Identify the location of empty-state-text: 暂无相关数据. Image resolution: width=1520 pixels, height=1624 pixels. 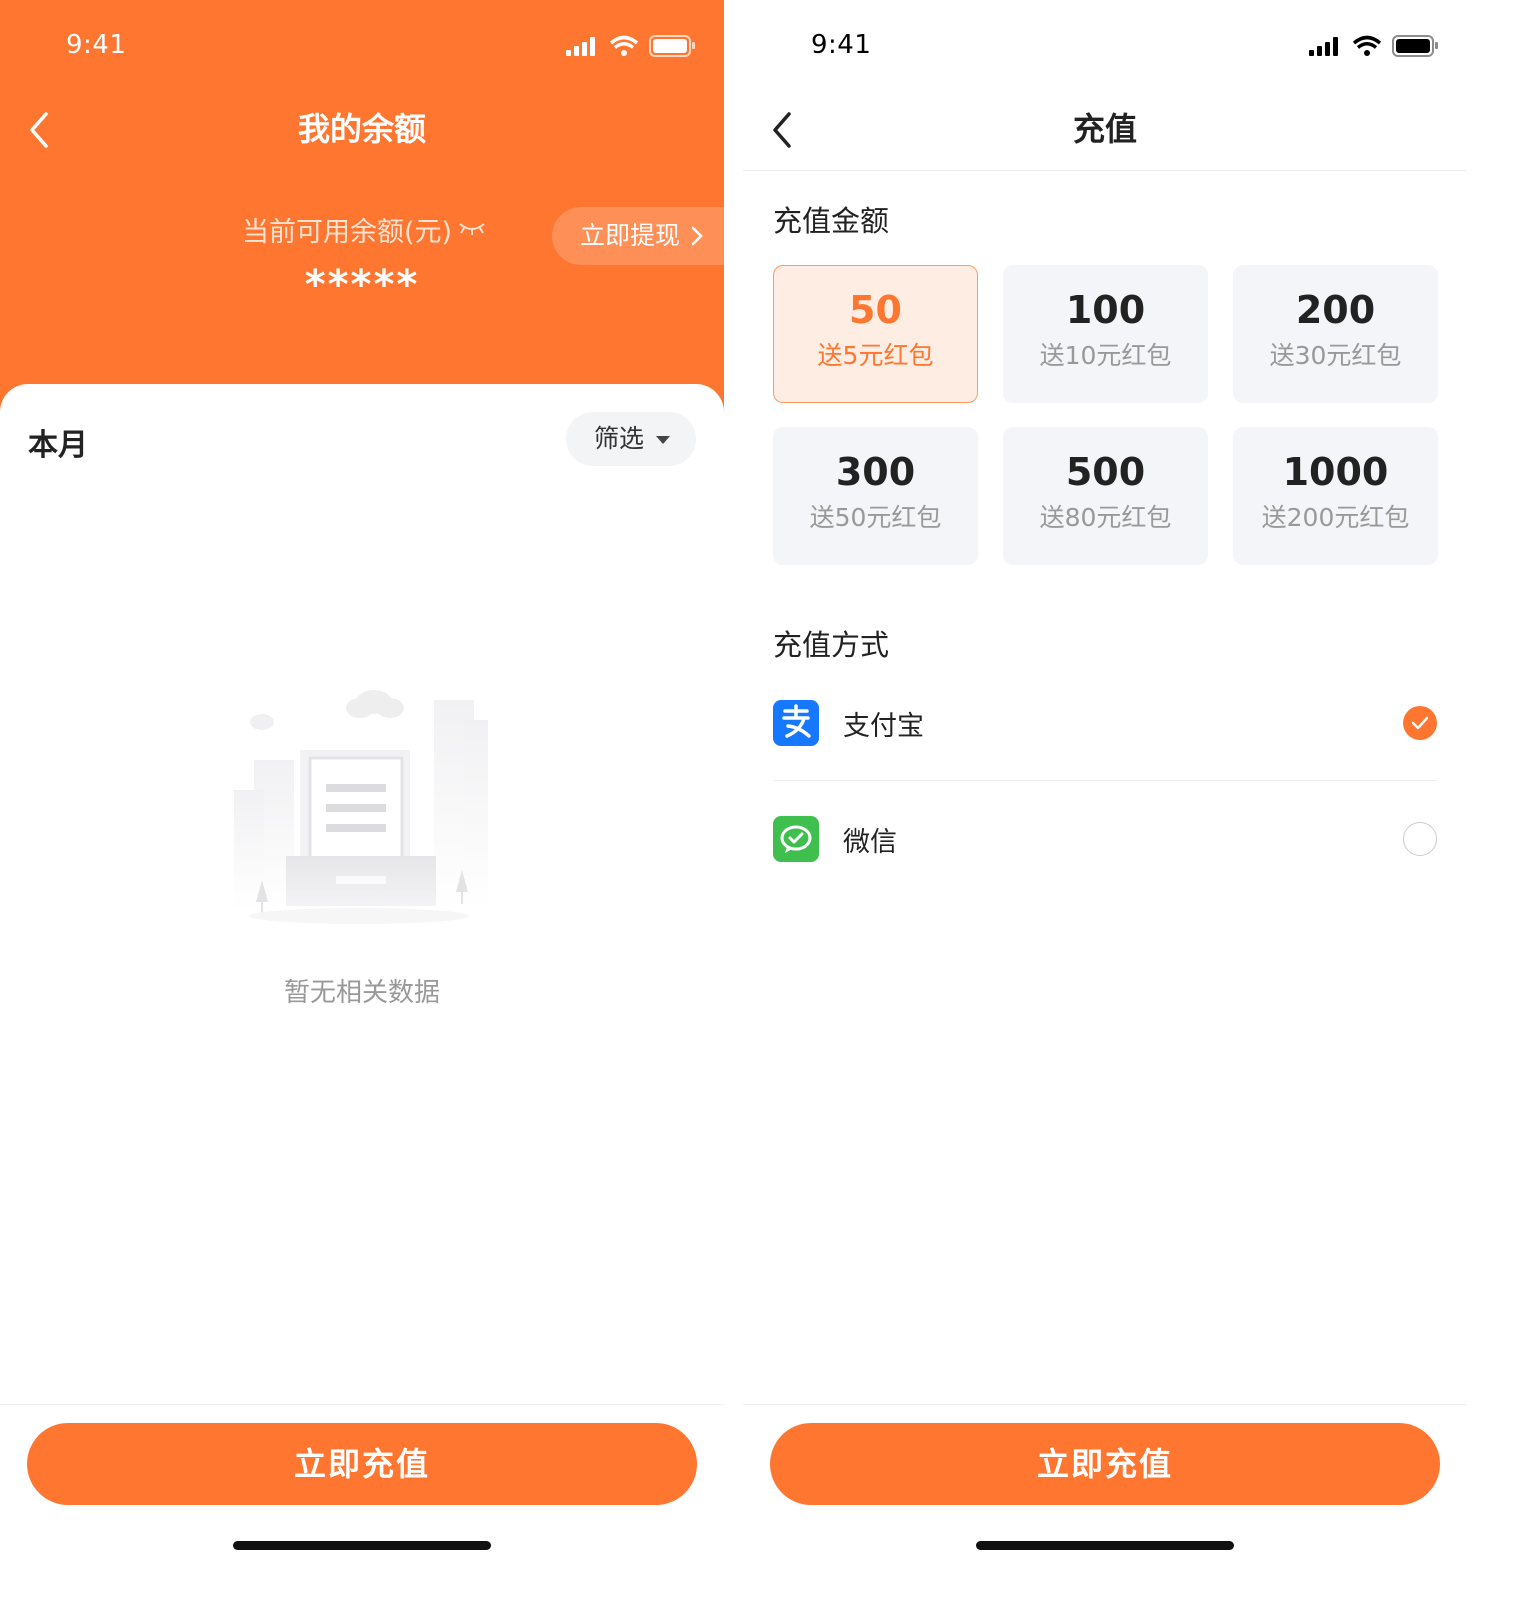
(361, 993).